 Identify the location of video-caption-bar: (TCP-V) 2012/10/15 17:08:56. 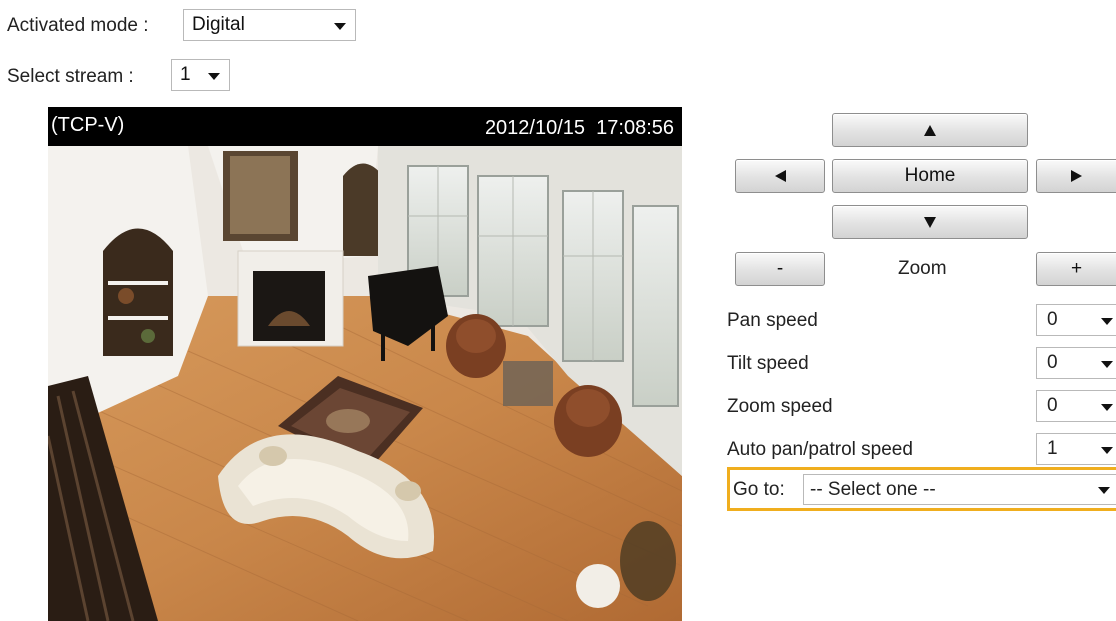
(365, 126).